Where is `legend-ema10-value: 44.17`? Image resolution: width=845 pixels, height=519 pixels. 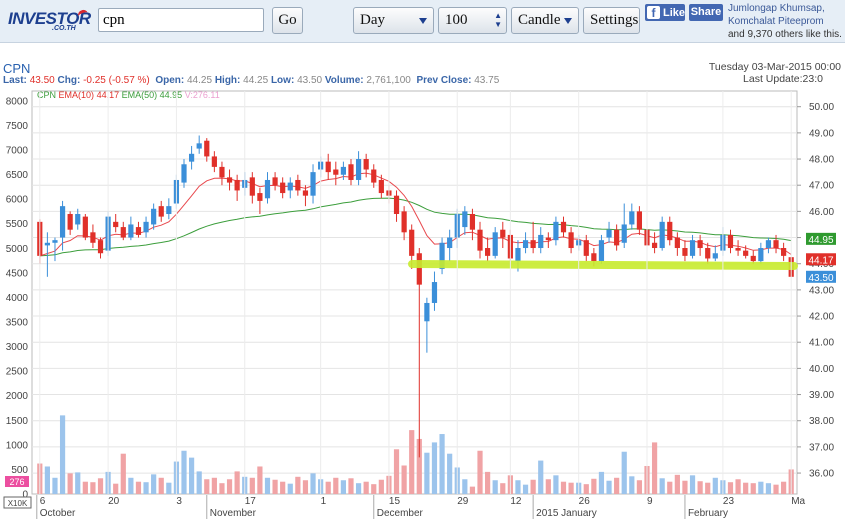
legend-ema10-value: 44.17 is located at coordinates (108, 95).